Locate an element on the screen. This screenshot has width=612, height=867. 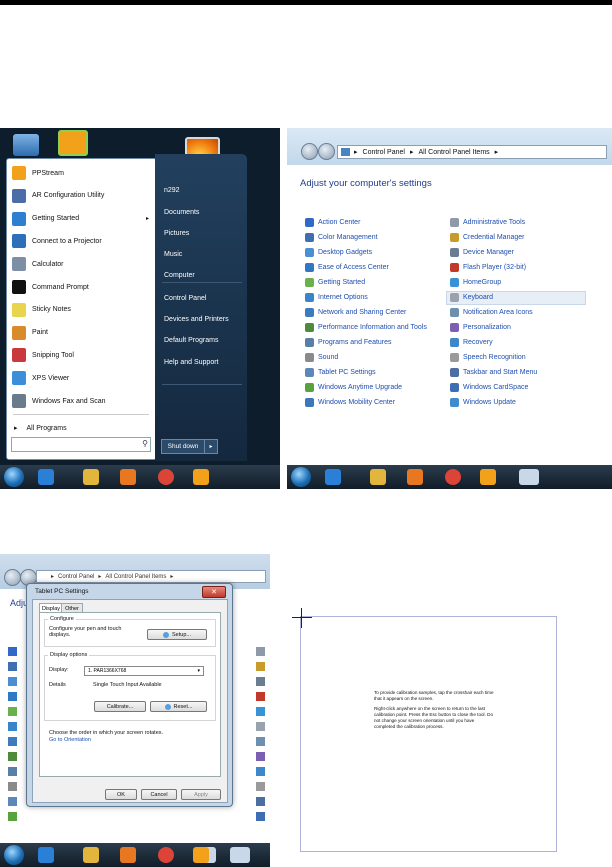
search-icon: ⚲ is located at coordinates (145, 443).